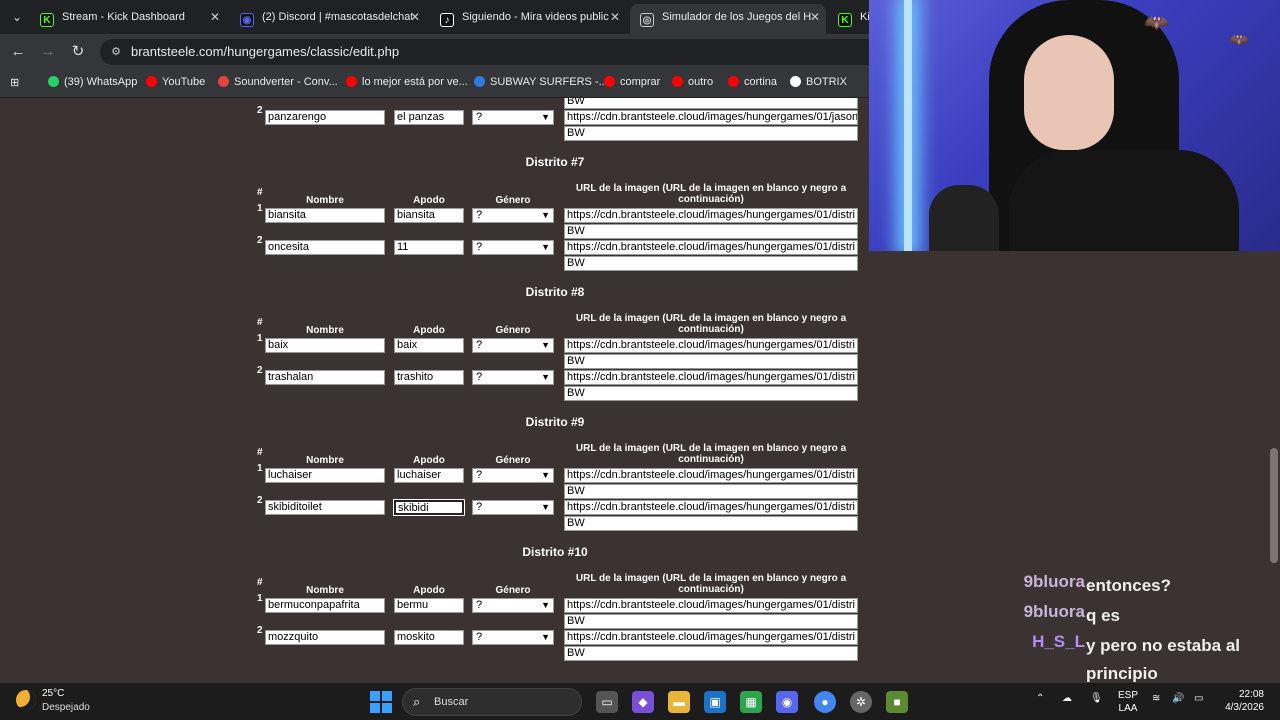  What do you see at coordinates (381, 702) in the screenshot?
I see `windows-start-icon` at bounding box center [381, 702].